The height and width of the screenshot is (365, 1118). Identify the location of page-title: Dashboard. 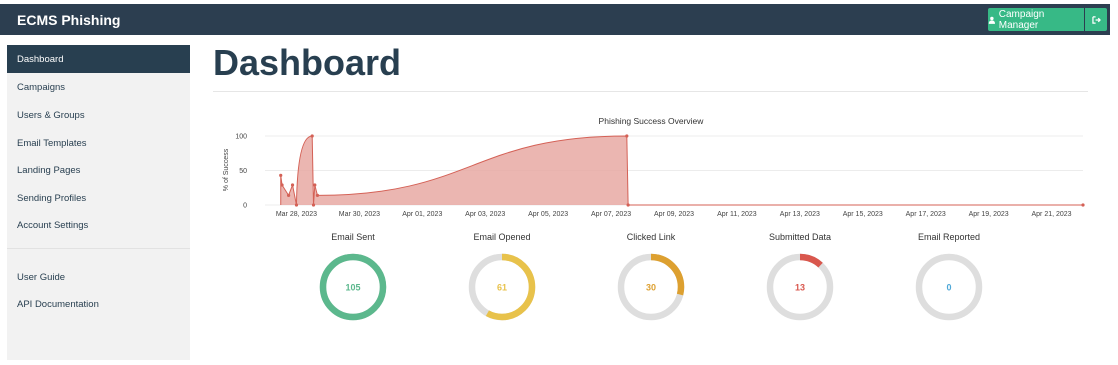
(307, 62).